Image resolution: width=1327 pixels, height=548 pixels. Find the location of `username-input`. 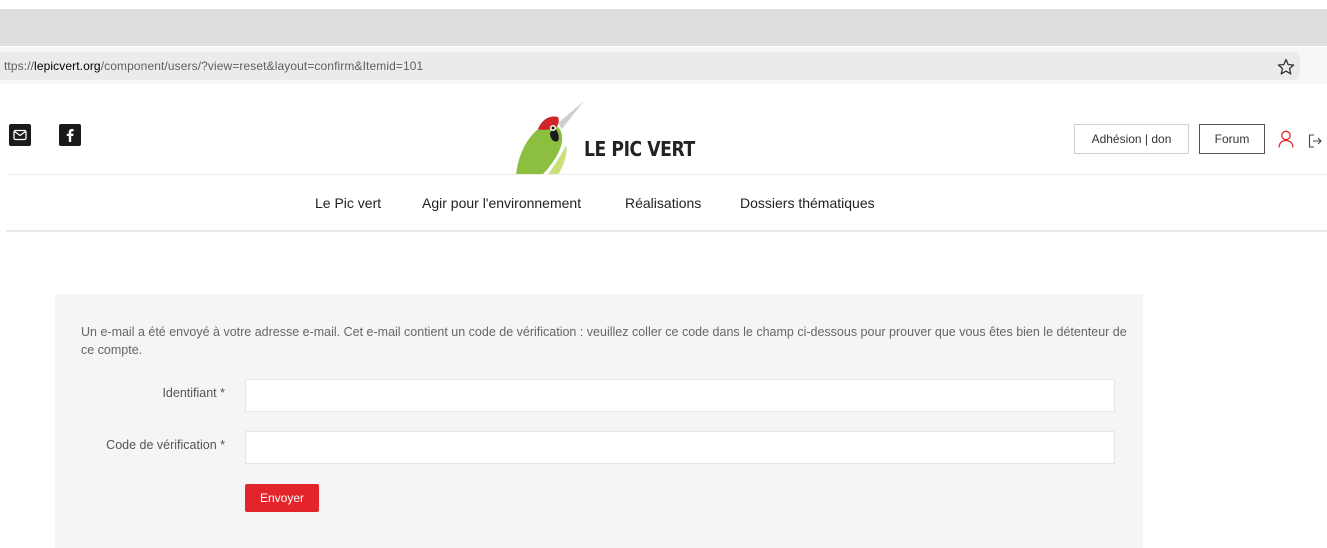

username-input is located at coordinates (680, 395).